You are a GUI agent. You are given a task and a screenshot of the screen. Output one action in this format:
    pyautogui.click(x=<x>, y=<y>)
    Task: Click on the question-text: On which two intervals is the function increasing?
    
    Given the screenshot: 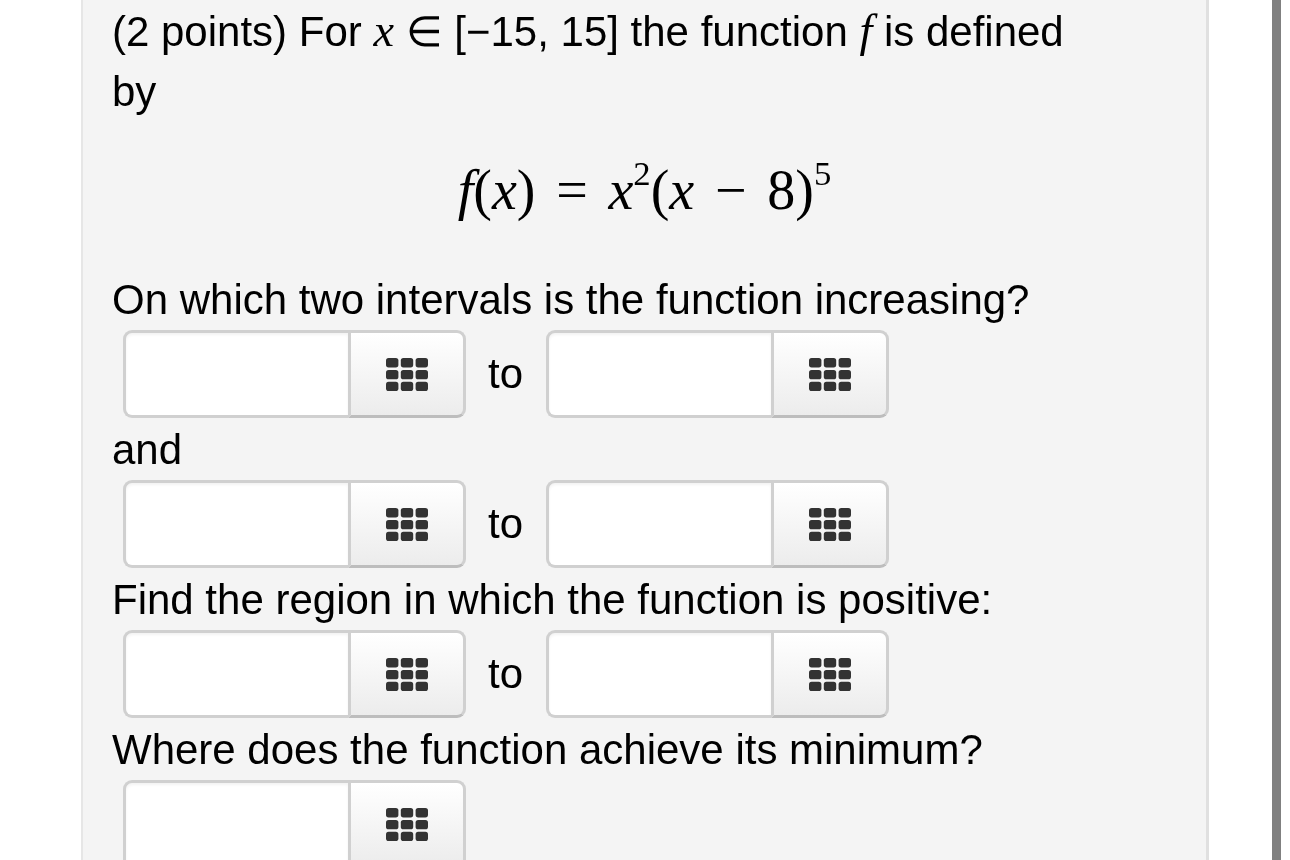 What is the action you would take?
    pyautogui.click(x=571, y=300)
    